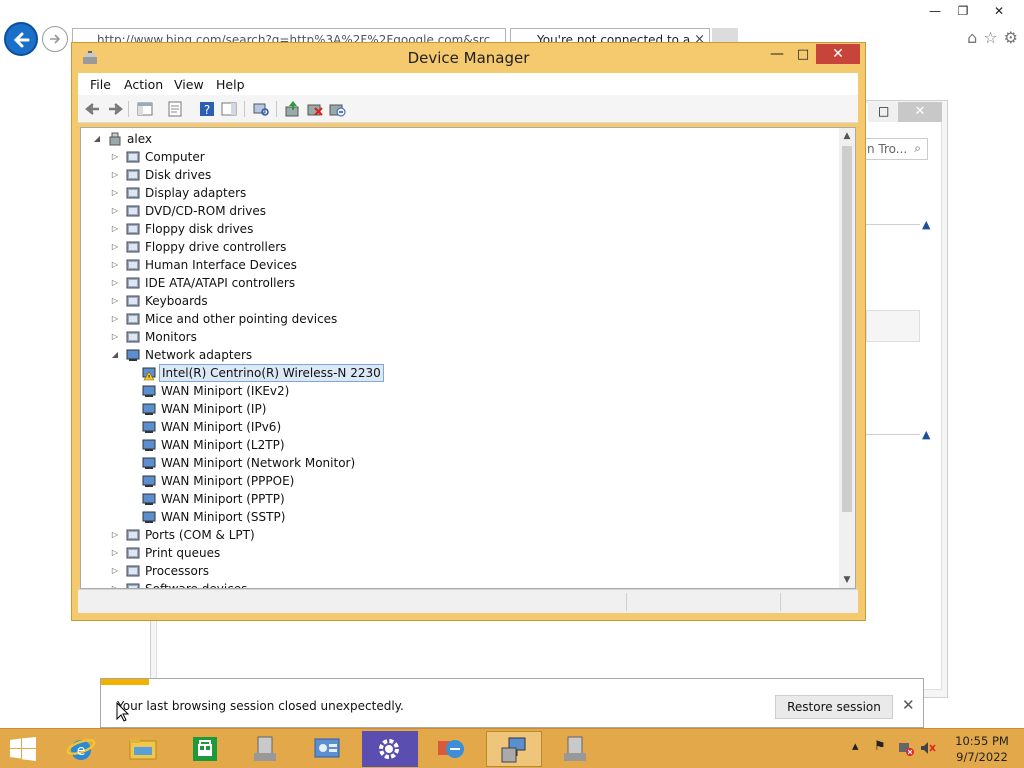  I want to click on network-adapter-icon, so click(149, 517).